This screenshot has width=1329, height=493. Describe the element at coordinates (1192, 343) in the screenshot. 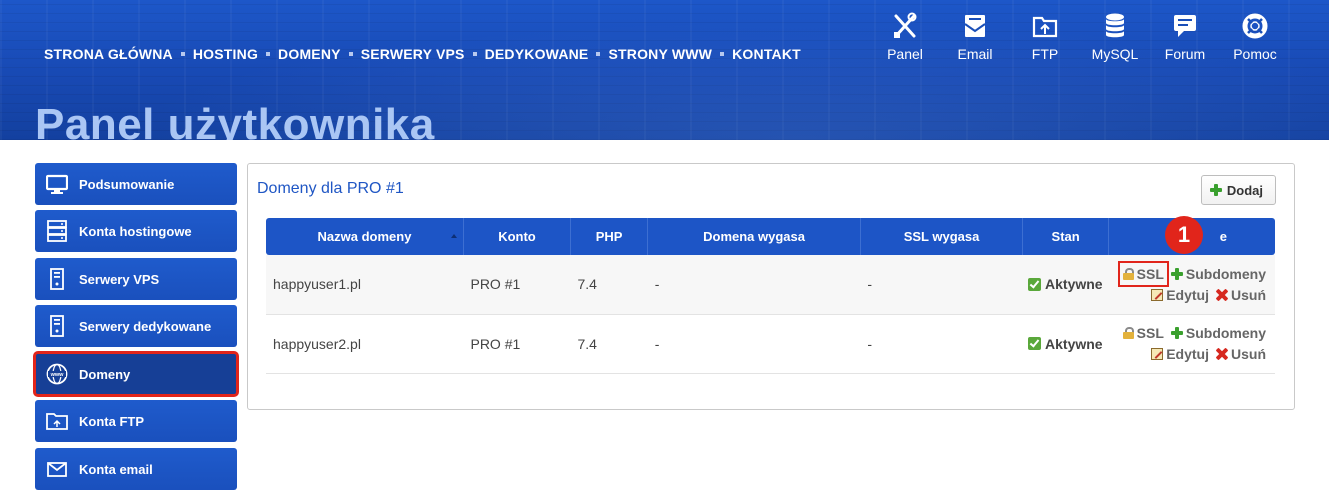

I see `actions-cell: SSL Subdomeny Edytuj Usuń` at that location.